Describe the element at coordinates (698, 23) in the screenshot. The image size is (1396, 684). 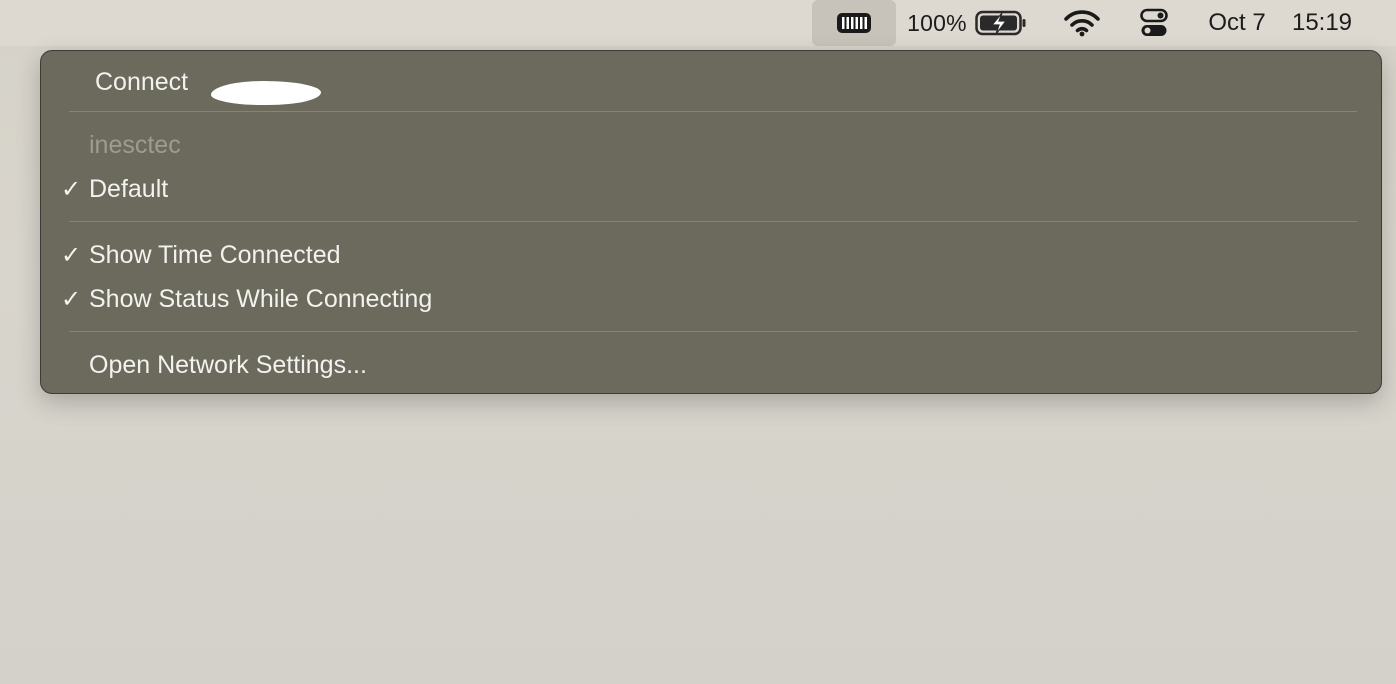
I see `menu-bar: 100% Oct 7 15:19` at that location.